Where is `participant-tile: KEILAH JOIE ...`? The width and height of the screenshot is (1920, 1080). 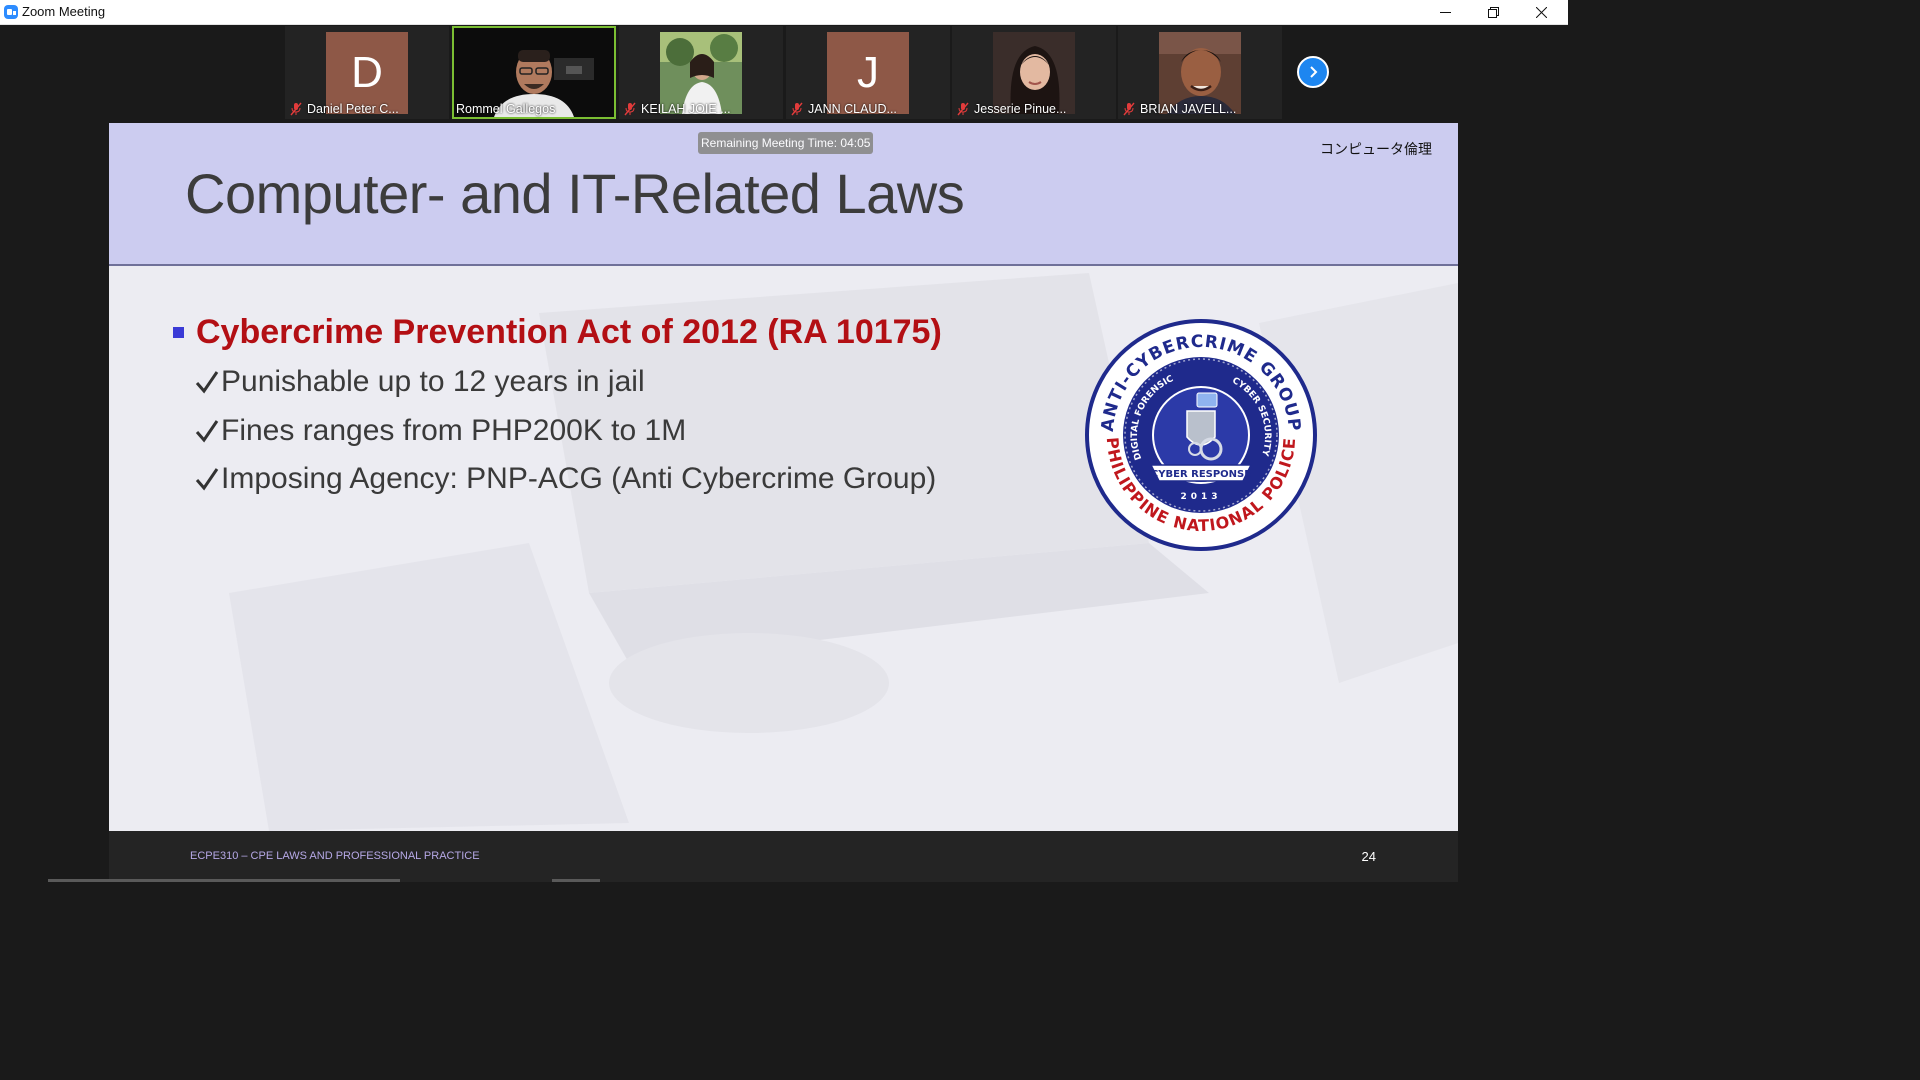 participant-tile: KEILAH JOIE ... is located at coordinates (701, 72).